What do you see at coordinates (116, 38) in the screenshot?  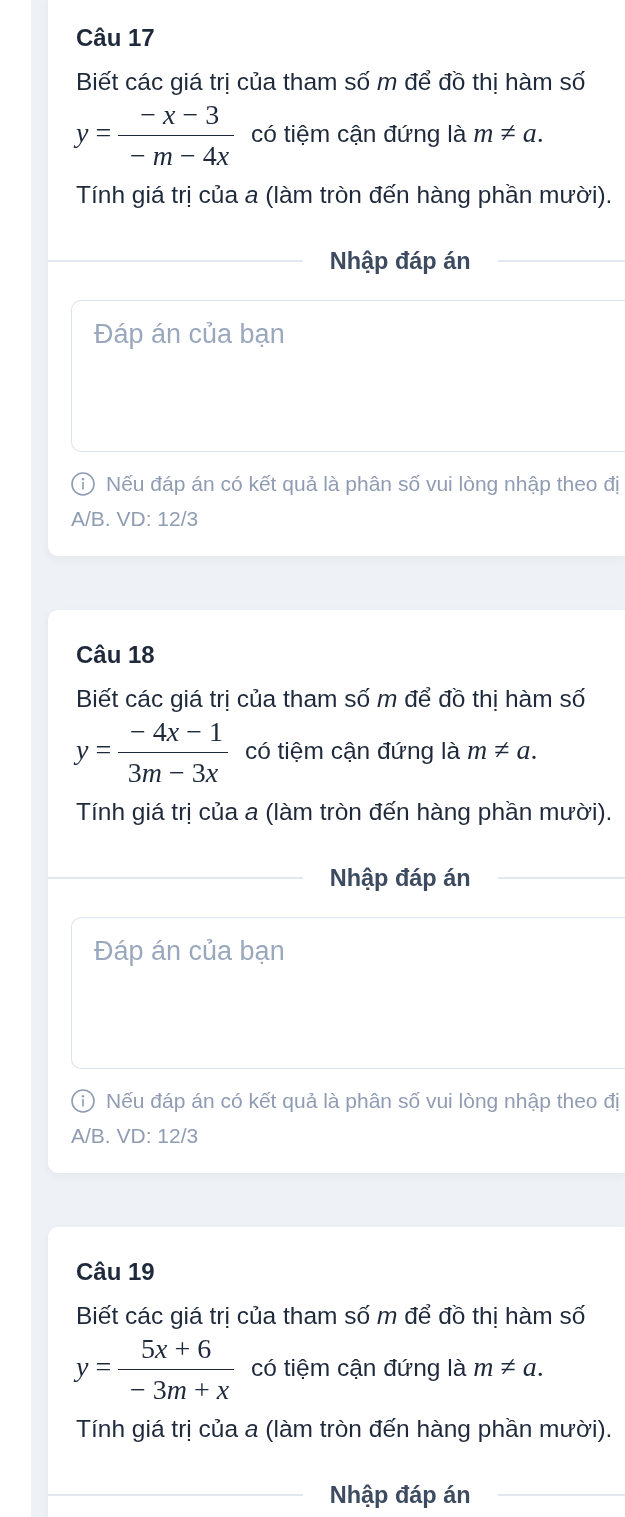 I see `question-title: Câu 17` at bounding box center [116, 38].